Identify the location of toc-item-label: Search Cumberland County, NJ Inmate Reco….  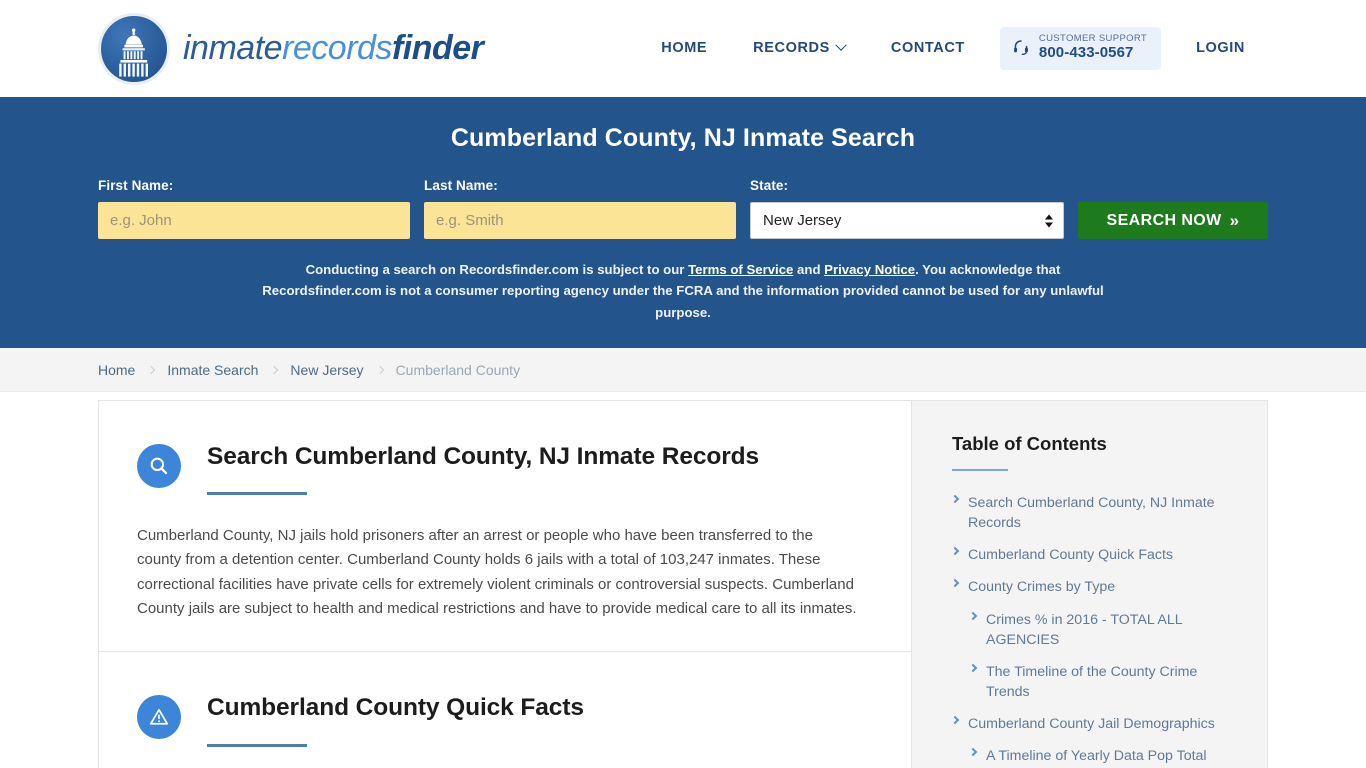
(1091, 513).